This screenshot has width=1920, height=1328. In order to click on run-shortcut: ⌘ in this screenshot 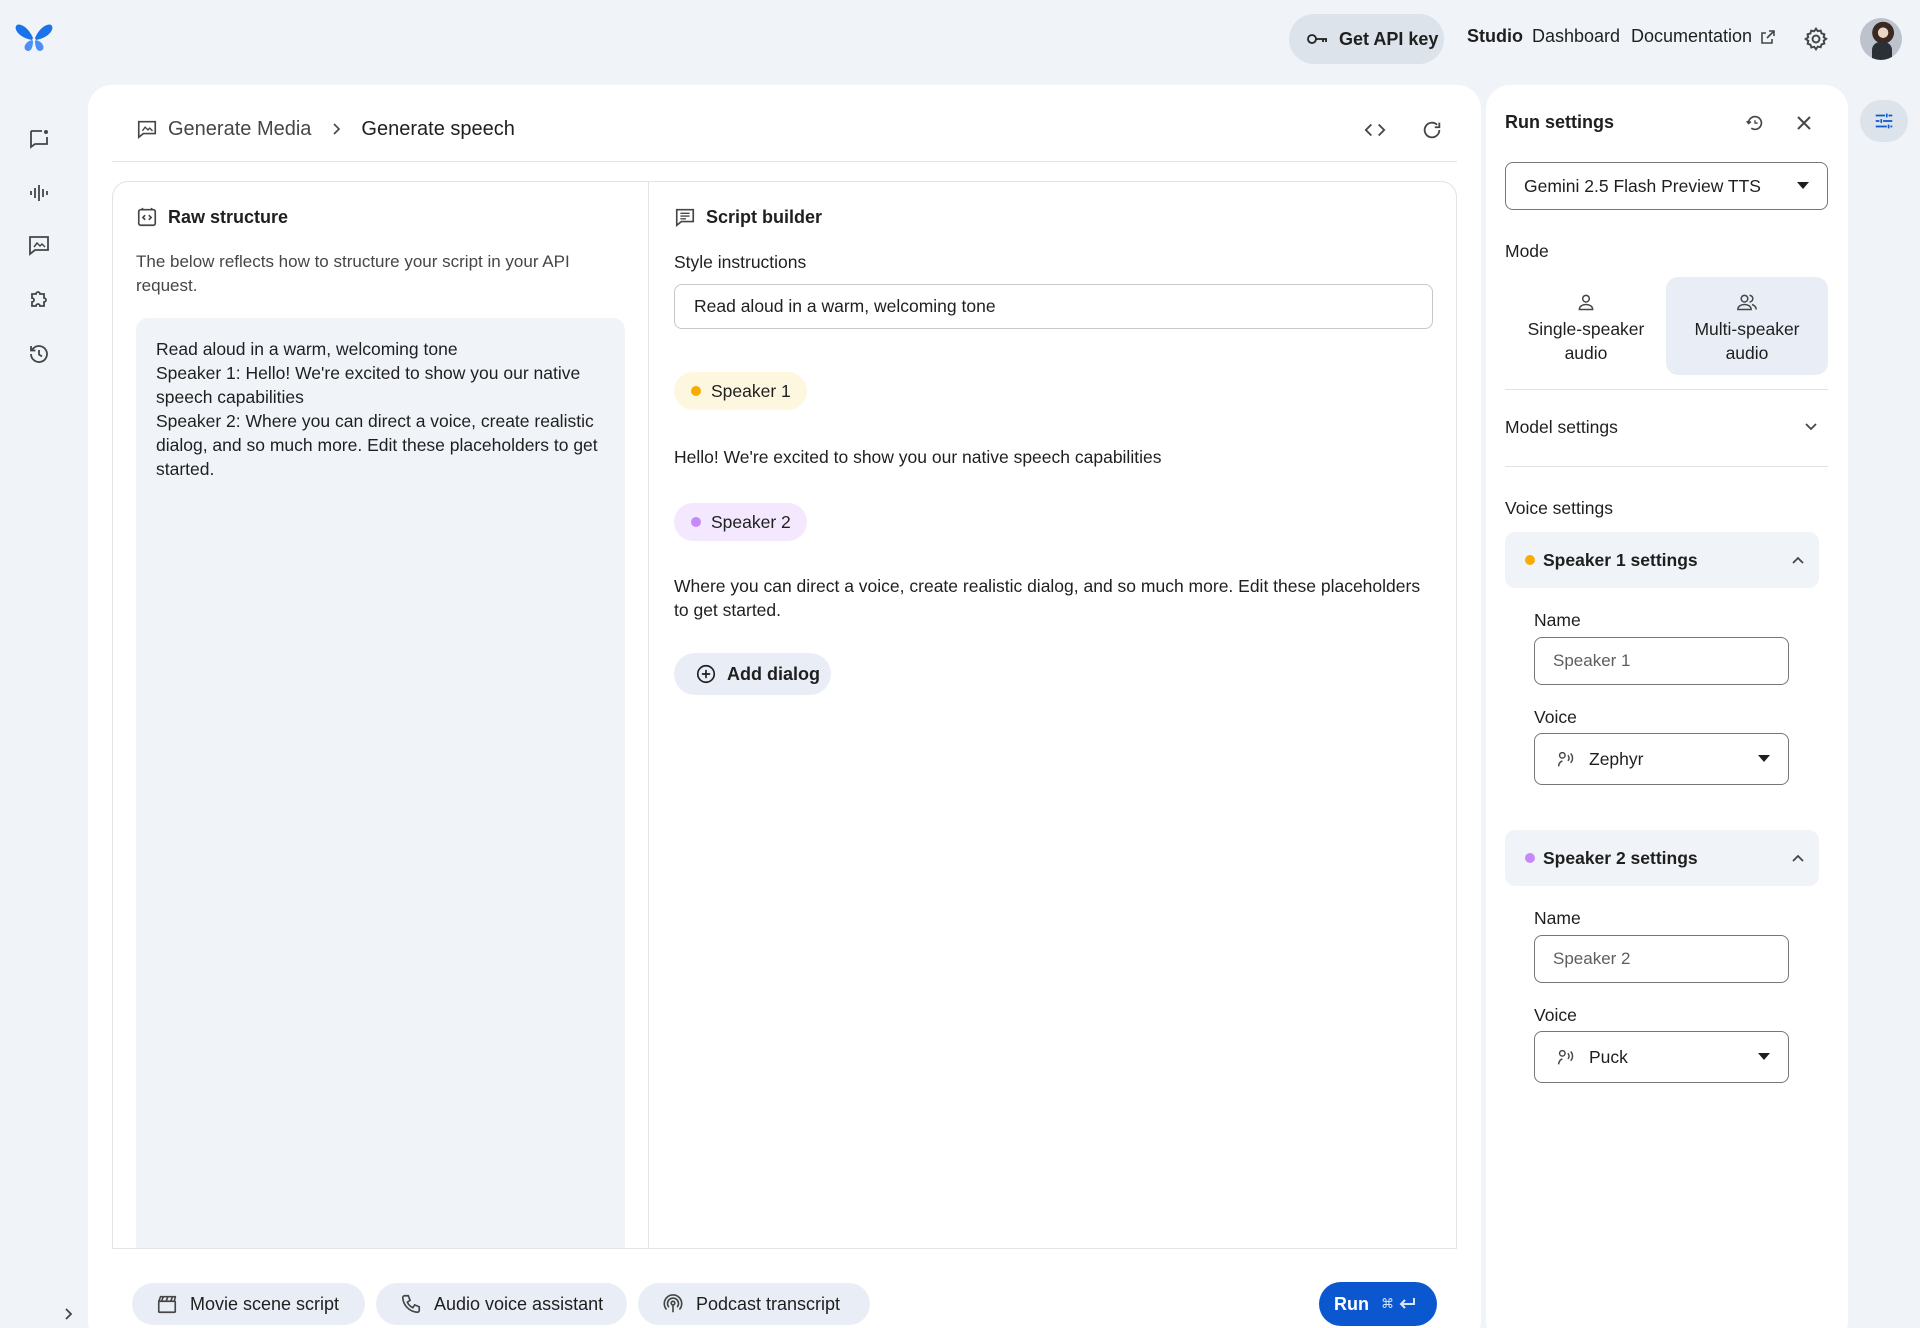, I will do `click(1398, 1304)`.